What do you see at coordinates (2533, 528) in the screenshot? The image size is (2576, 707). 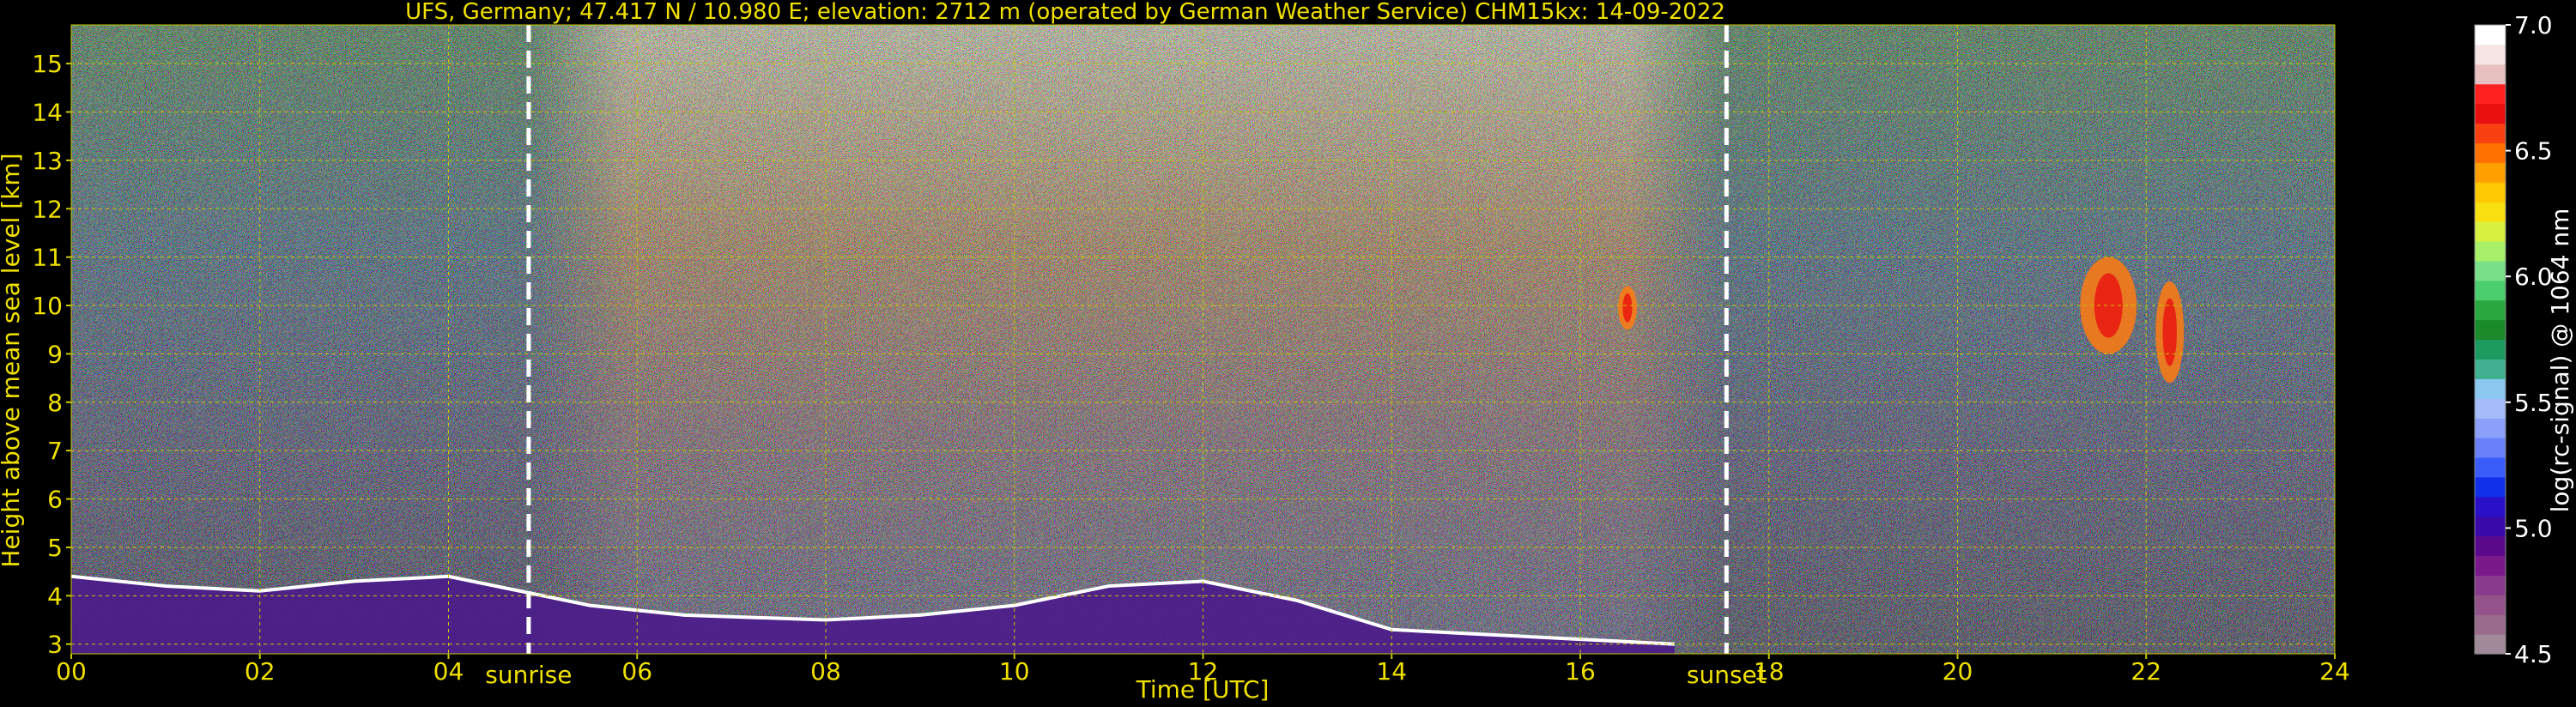 I see `colorbar-tick-label: 5.0` at bounding box center [2533, 528].